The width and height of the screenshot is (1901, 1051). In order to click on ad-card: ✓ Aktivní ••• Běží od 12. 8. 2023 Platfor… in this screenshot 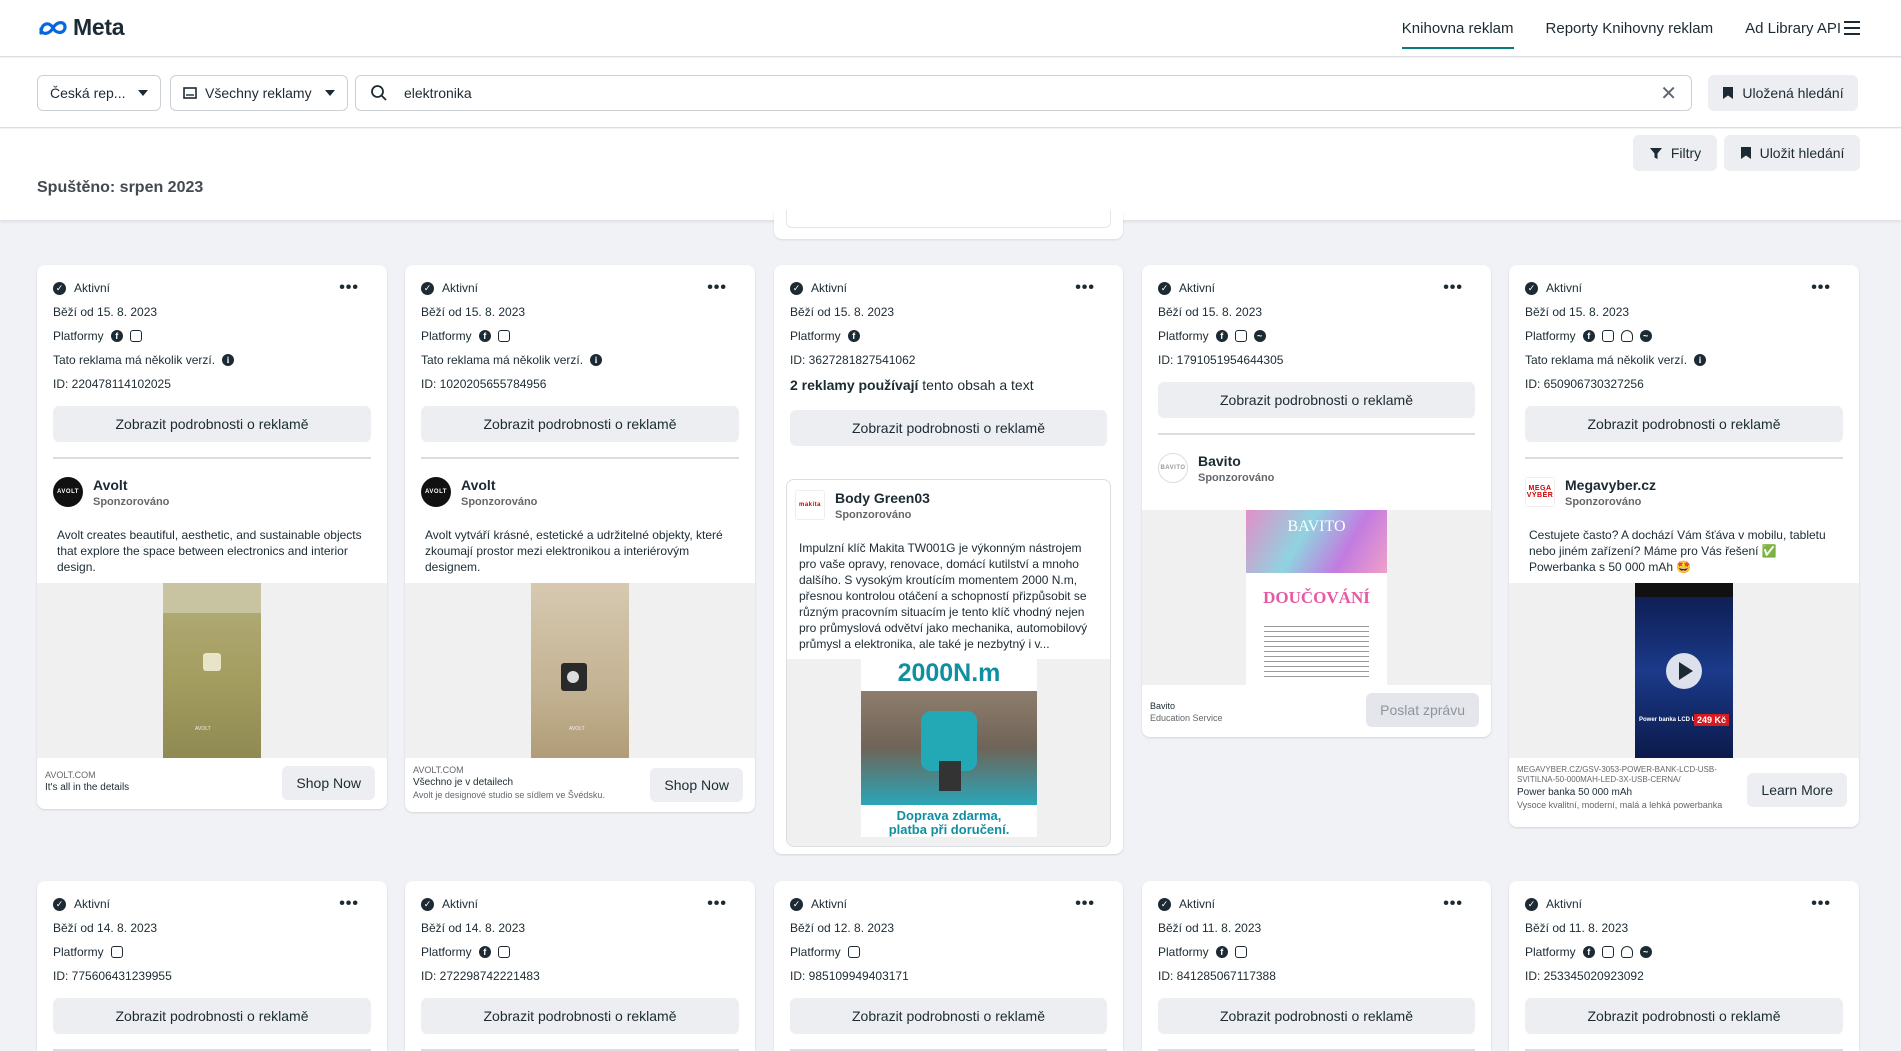, I will do `click(948, 966)`.